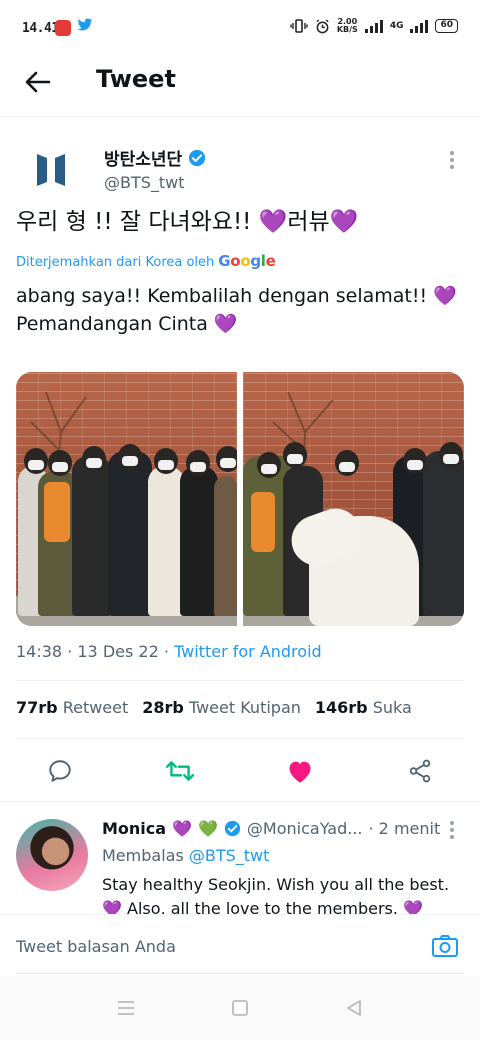 This screenshot has height=1040, width=480. I want to click on retweet-icon, so click(180, 771).